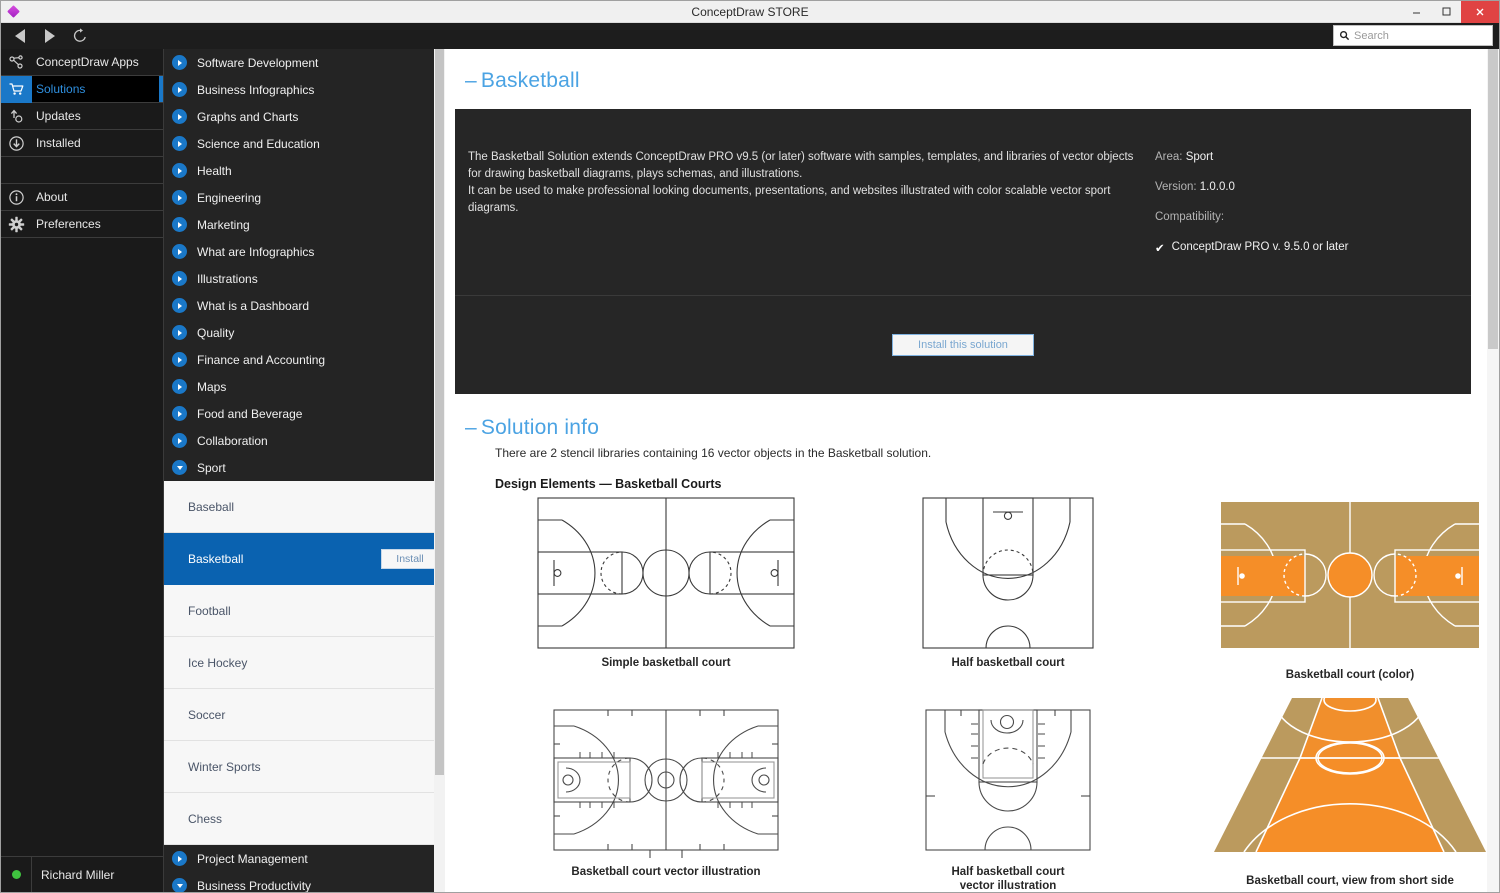 Image resolution: width=1500 pixels, height=893 pixels. Describe the element at coordinates (304, 413) in the screenshot. I see `category-item-food-and-beverage: Food and Beverage` at that location.